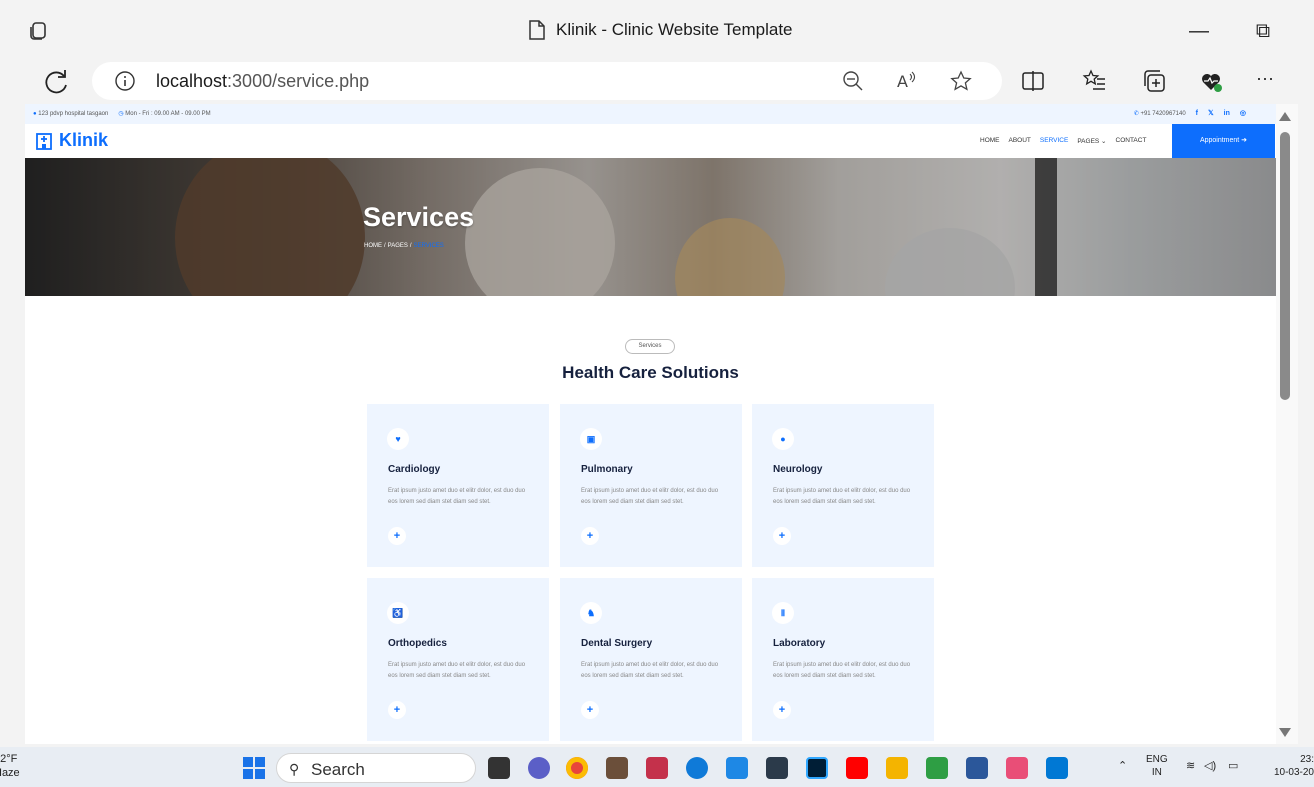 This screenshot has height=787, width=1314. What do you see at coordinates (1131, 141) in the screenshot?
I see `nav-contact: CONTACT` at bounding box center [1131, 141].